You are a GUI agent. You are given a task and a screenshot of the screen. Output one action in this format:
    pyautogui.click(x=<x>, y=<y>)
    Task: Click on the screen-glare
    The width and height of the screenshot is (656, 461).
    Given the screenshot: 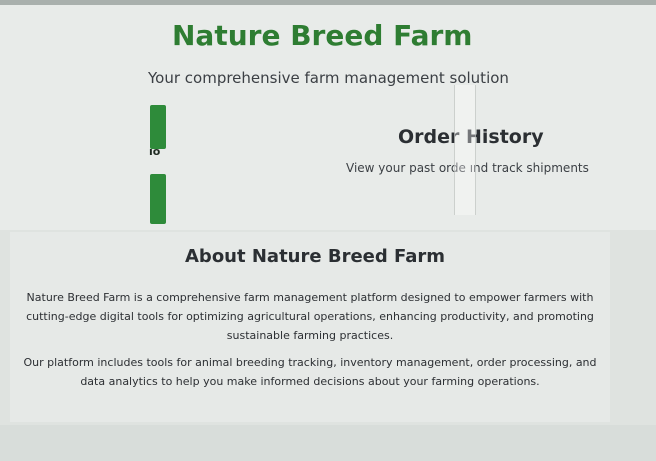 What is the action you would take?
    pyautogui.click(x=465, y=150)
    